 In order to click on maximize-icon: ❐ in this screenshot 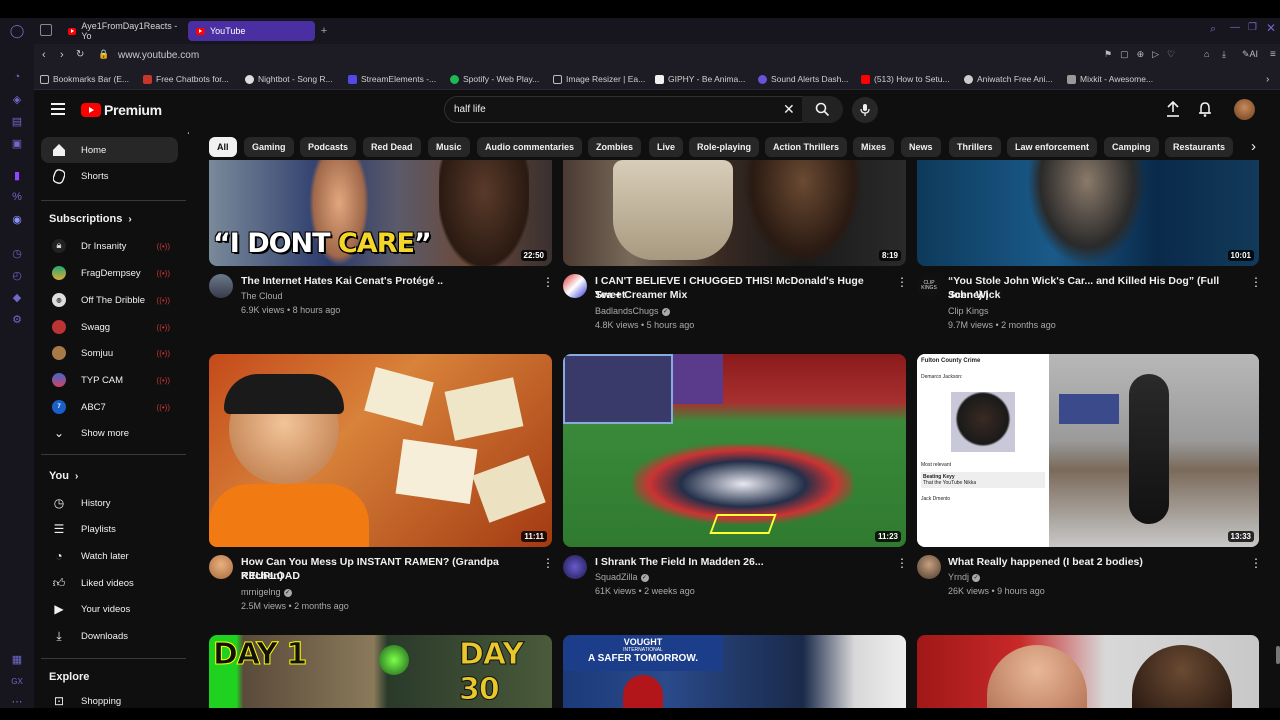, I will do `click(1252, 27)`.